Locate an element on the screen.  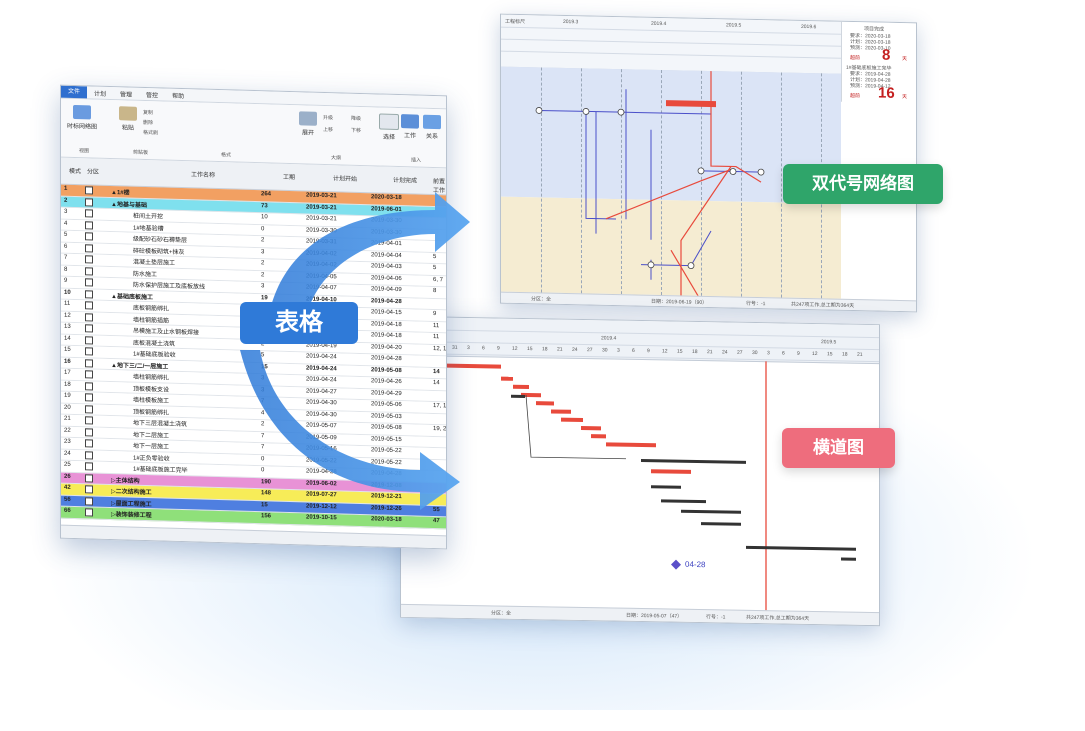
month-label: 2019.6 is located at coordinates (809, 27).